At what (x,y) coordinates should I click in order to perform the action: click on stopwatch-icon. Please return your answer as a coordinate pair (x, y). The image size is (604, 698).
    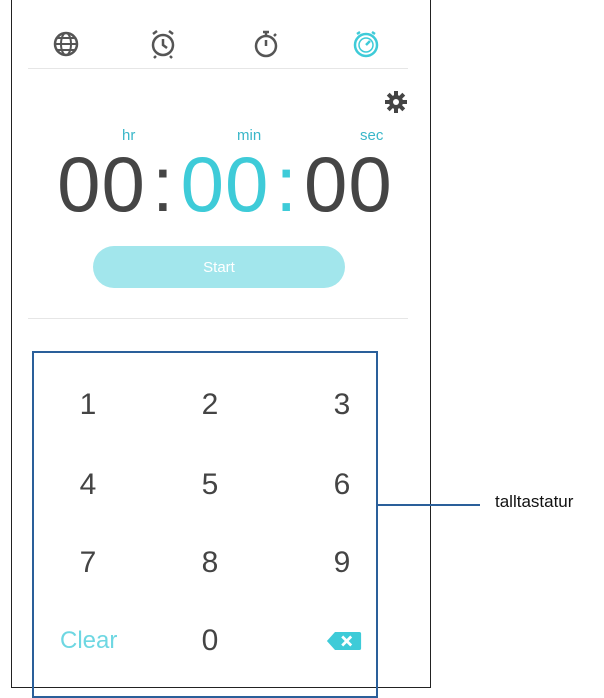
    Looking at the image, I should click on (266, 44).